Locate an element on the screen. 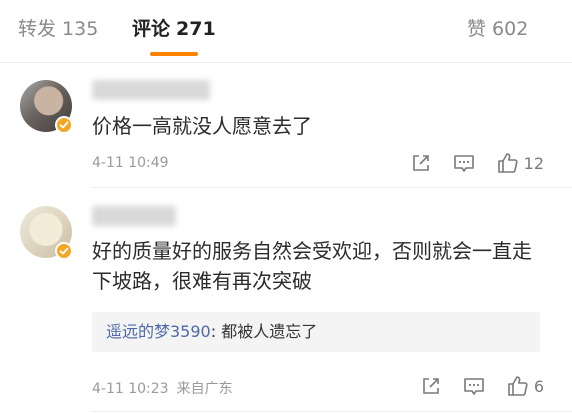 The width and height of the screenshot is (572, 413). comment-text: 价格一高就没人愿意去了 is located at coordinates (202, 126).